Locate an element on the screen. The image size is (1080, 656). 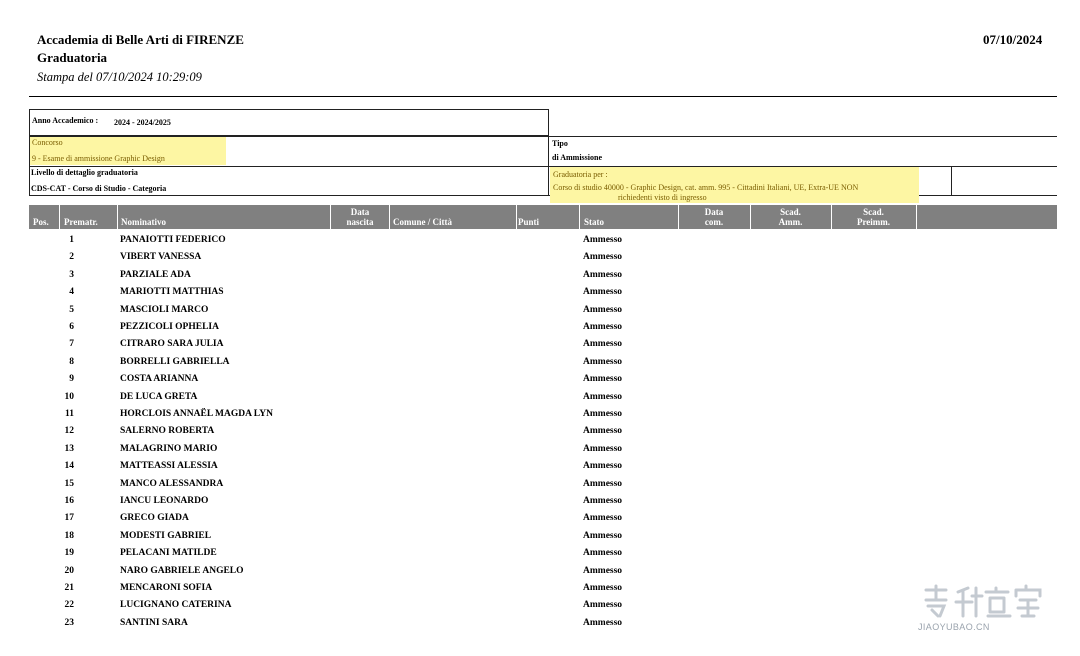
row-pos: 7 is located at coordinates (71, 344).